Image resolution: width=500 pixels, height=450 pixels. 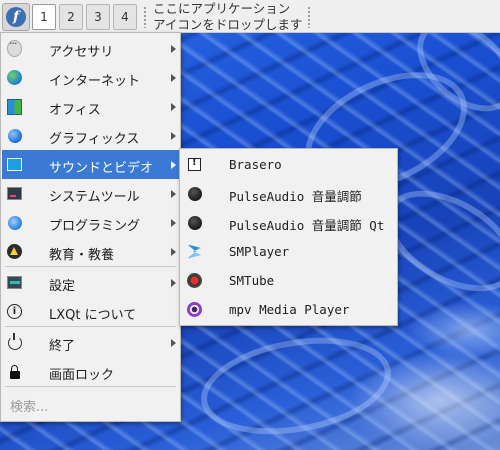 I want to click on smplayer-icon, so click(x=194, y=251).